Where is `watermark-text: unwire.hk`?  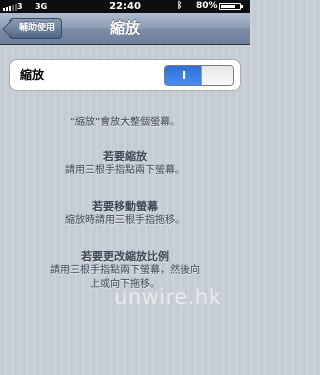
watermark-text: unwire.hk is located at coordinates (168, 297).